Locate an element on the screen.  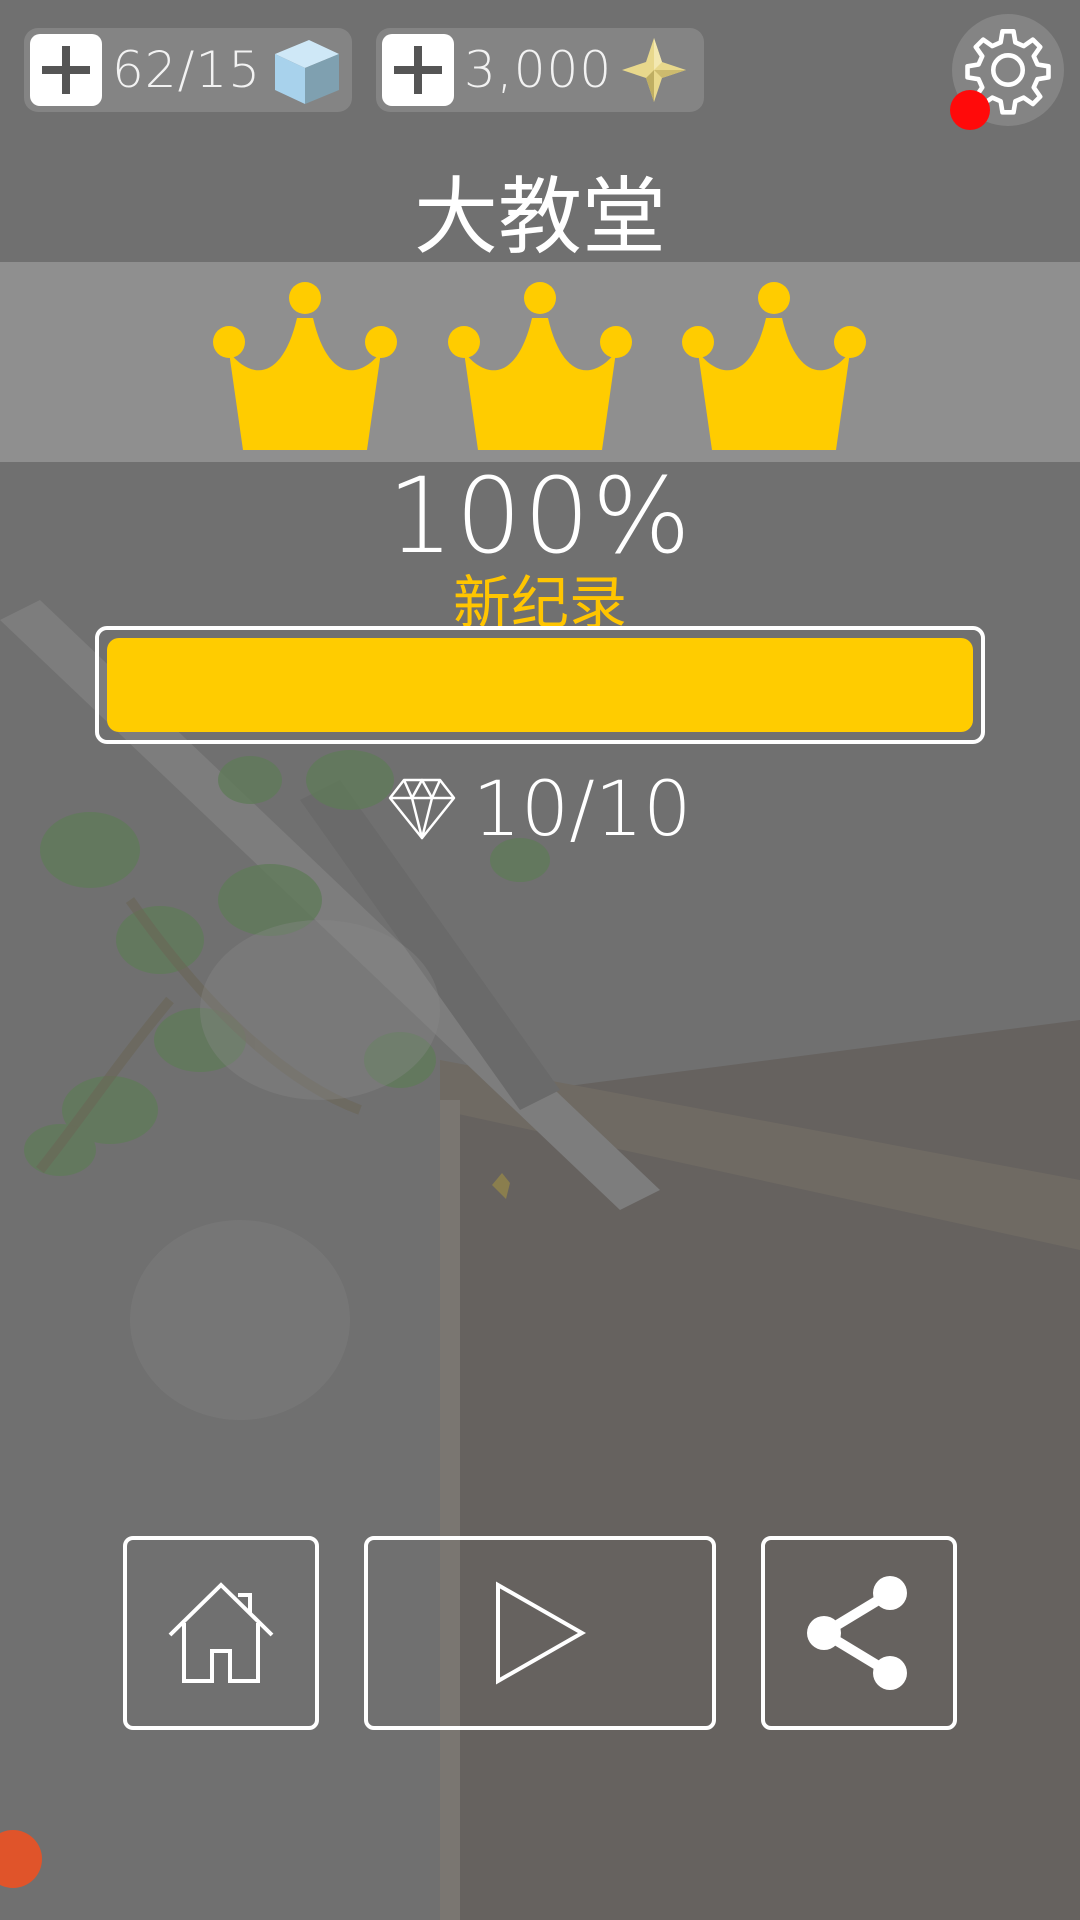
cube-counter: 62/15 is located at coordinates (188, 70).